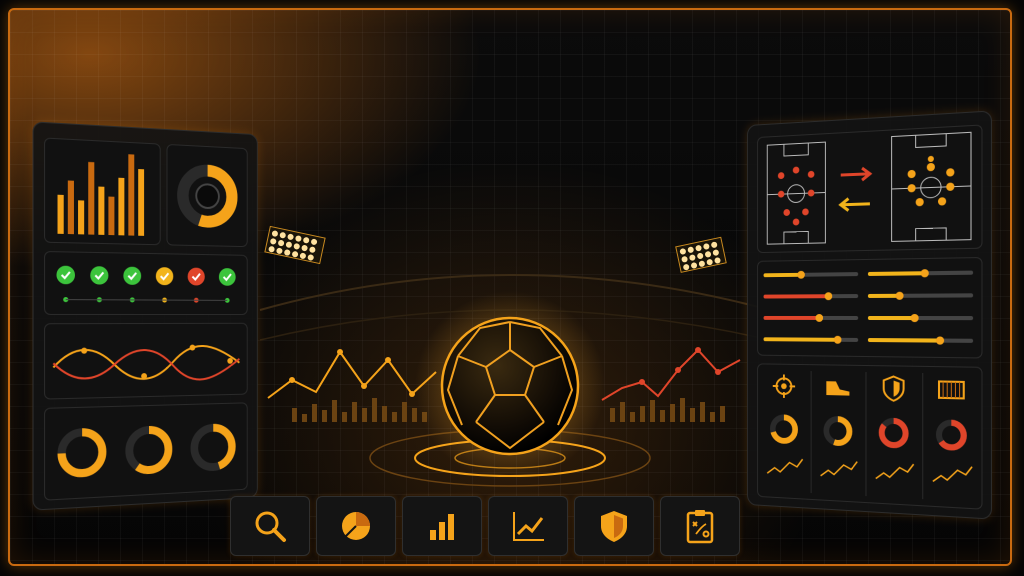  I want to click on pie-chart-icon, so click(356, 526).